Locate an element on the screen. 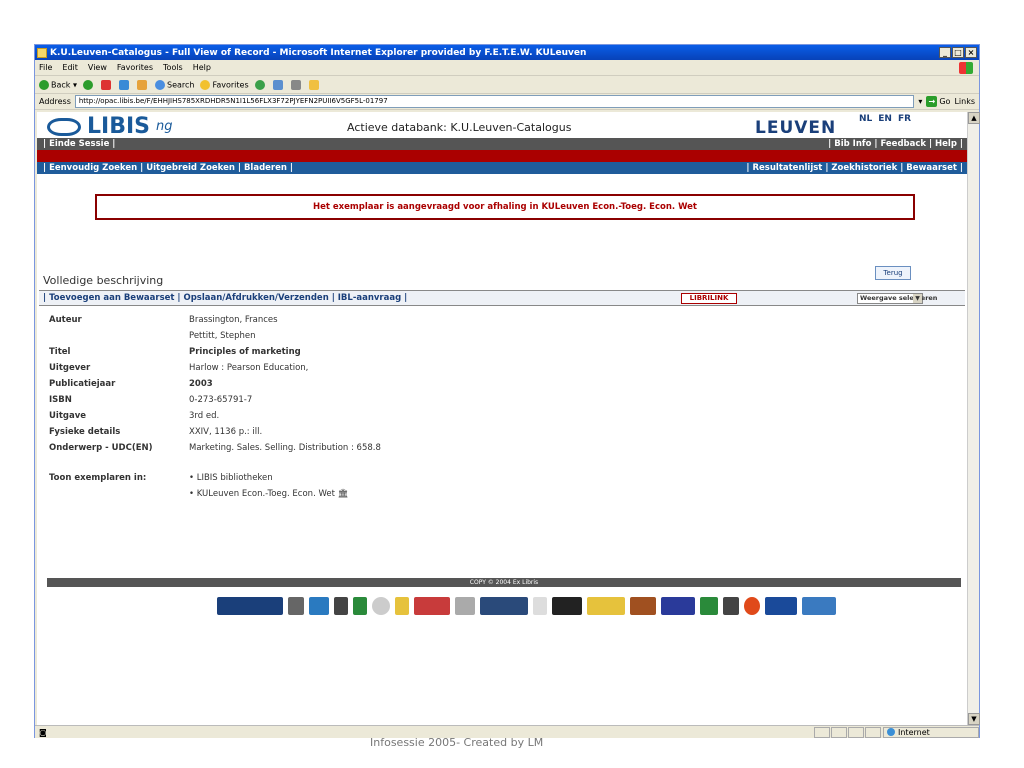 The width and height of the screenshot is (1024, 768). page-status-icon: ◙ is located at coordinates (43, 732).